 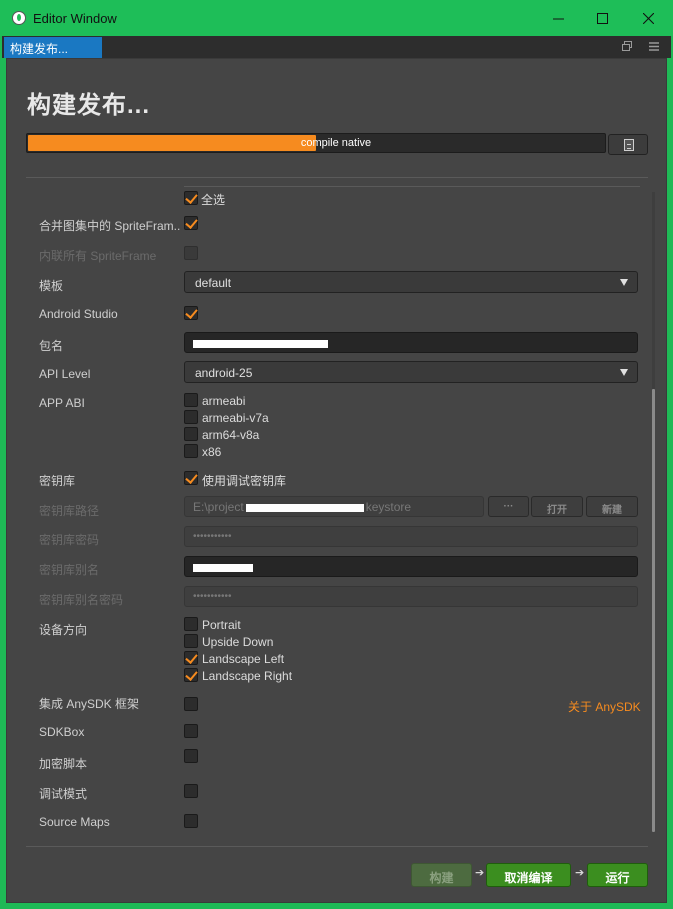 I want to click on keystore-alias-label: 密钥库别名, so click(x=69, y=570).